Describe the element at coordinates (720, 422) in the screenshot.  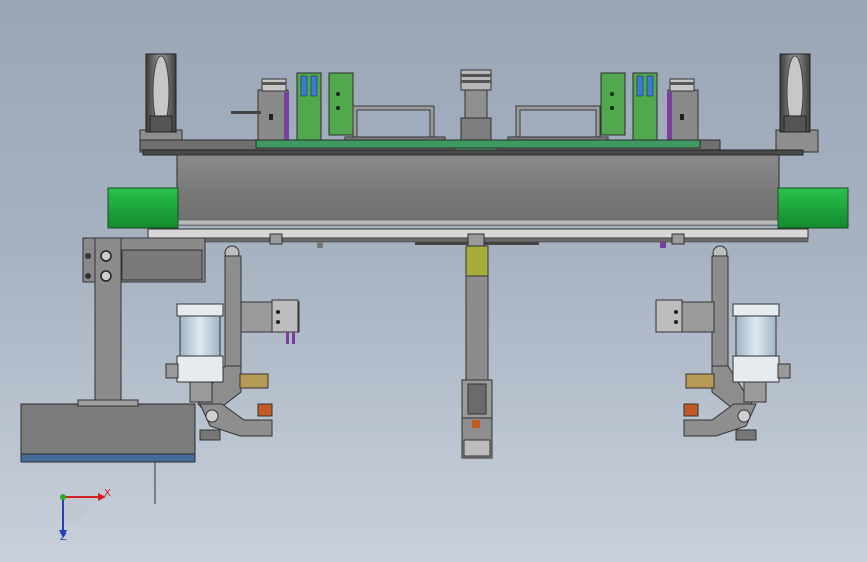
I see `right-clamp-jaw` at that location.